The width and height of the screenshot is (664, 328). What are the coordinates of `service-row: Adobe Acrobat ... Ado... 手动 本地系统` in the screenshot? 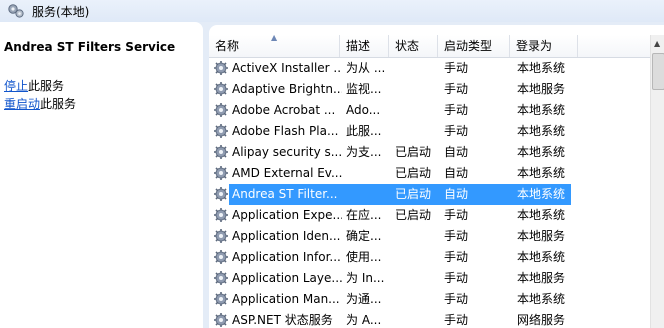 It's located at (436, 110).